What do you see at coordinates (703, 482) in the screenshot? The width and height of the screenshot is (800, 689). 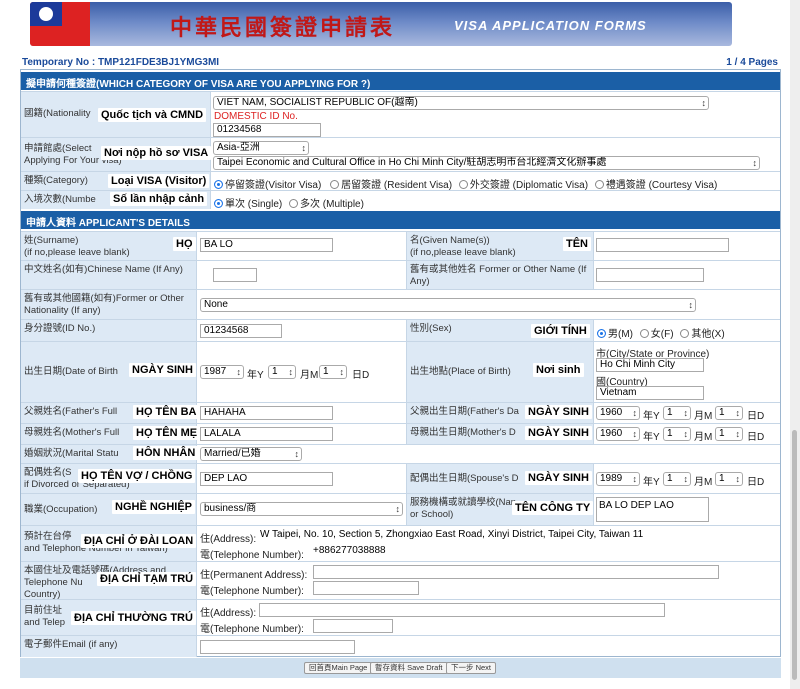 I see `spouse-dob-month-unit: 月M` at bounding box center [703, 482].